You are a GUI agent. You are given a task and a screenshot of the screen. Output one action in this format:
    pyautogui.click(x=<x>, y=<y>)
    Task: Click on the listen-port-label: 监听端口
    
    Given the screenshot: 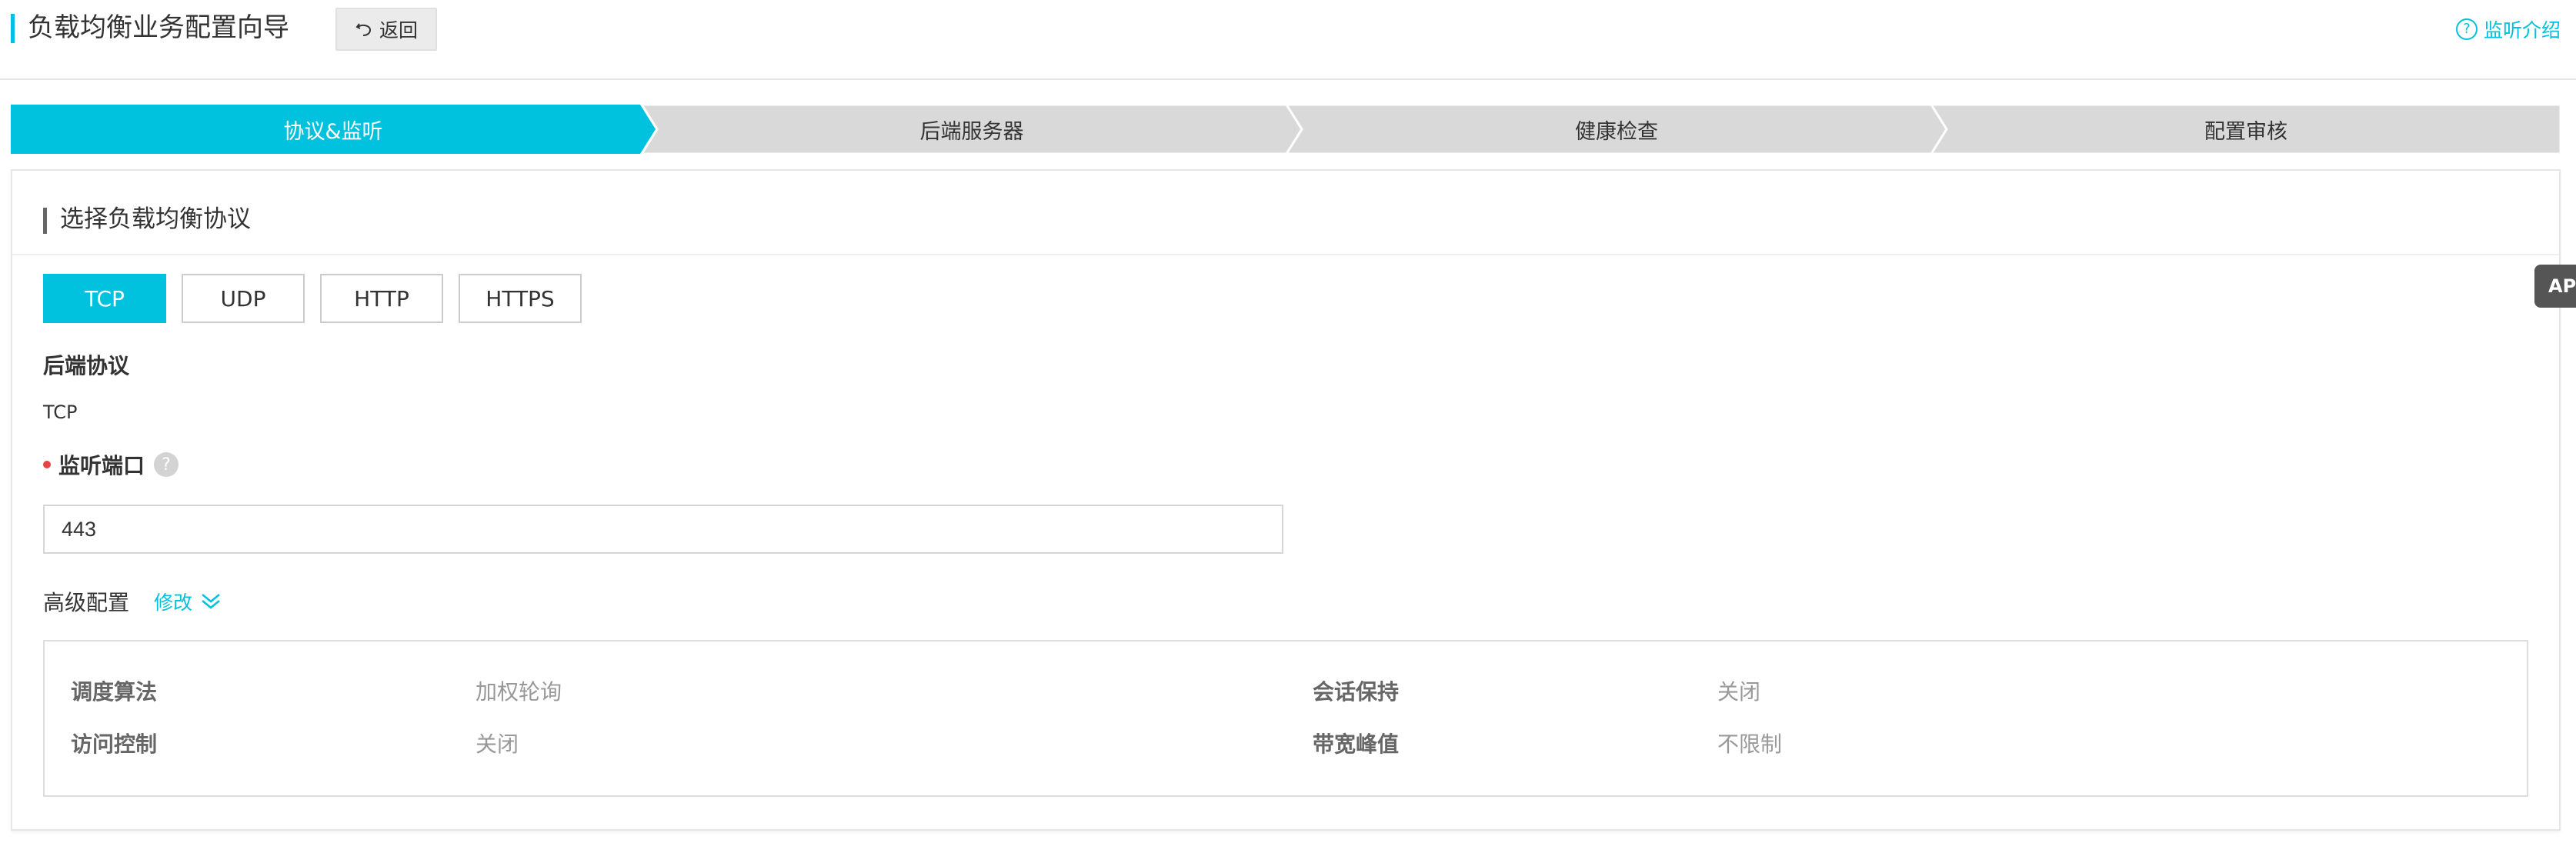 What is the action you would take?
    pyautogui.click(x=101, y=465)
    